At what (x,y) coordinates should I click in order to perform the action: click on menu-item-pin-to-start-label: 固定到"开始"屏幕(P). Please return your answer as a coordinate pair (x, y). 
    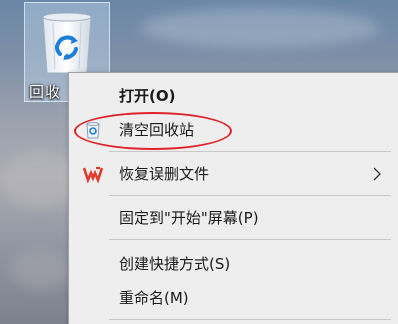
    Looking at the image, I should click on (189, 218).